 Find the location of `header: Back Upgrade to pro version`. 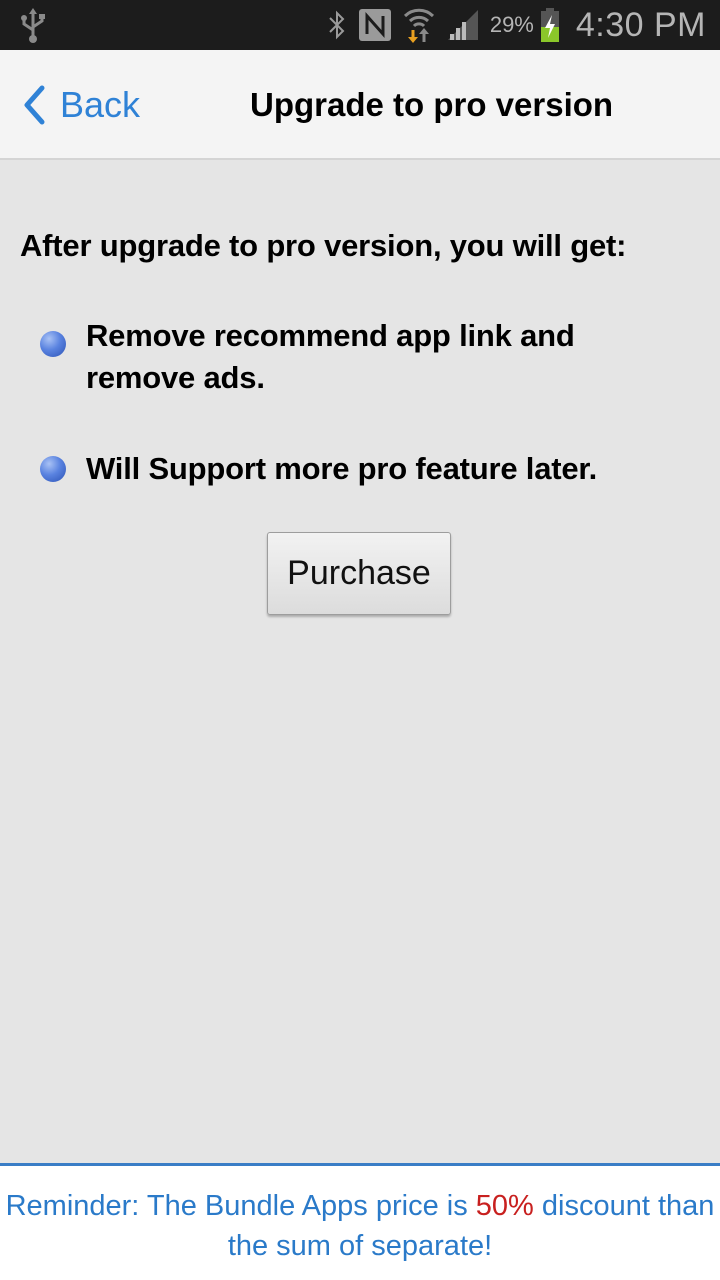

header: Back Upgrade to pro version is located at coordinates (360, 105).